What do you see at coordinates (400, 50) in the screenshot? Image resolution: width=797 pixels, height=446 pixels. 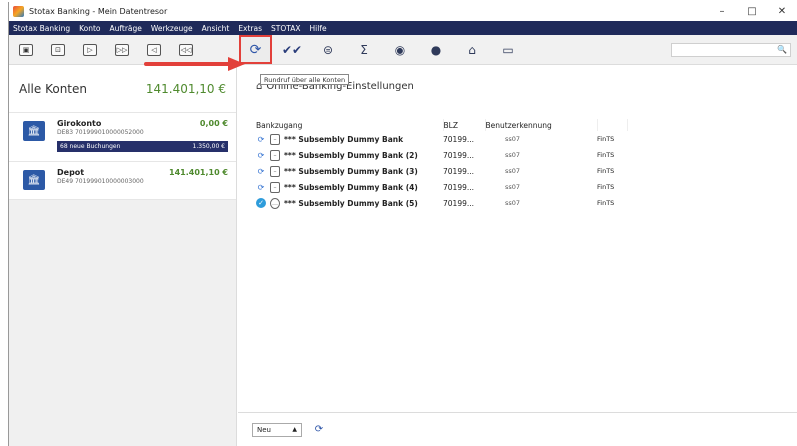 I see `contacts-button: ◉` at bounding box center [400, 50].